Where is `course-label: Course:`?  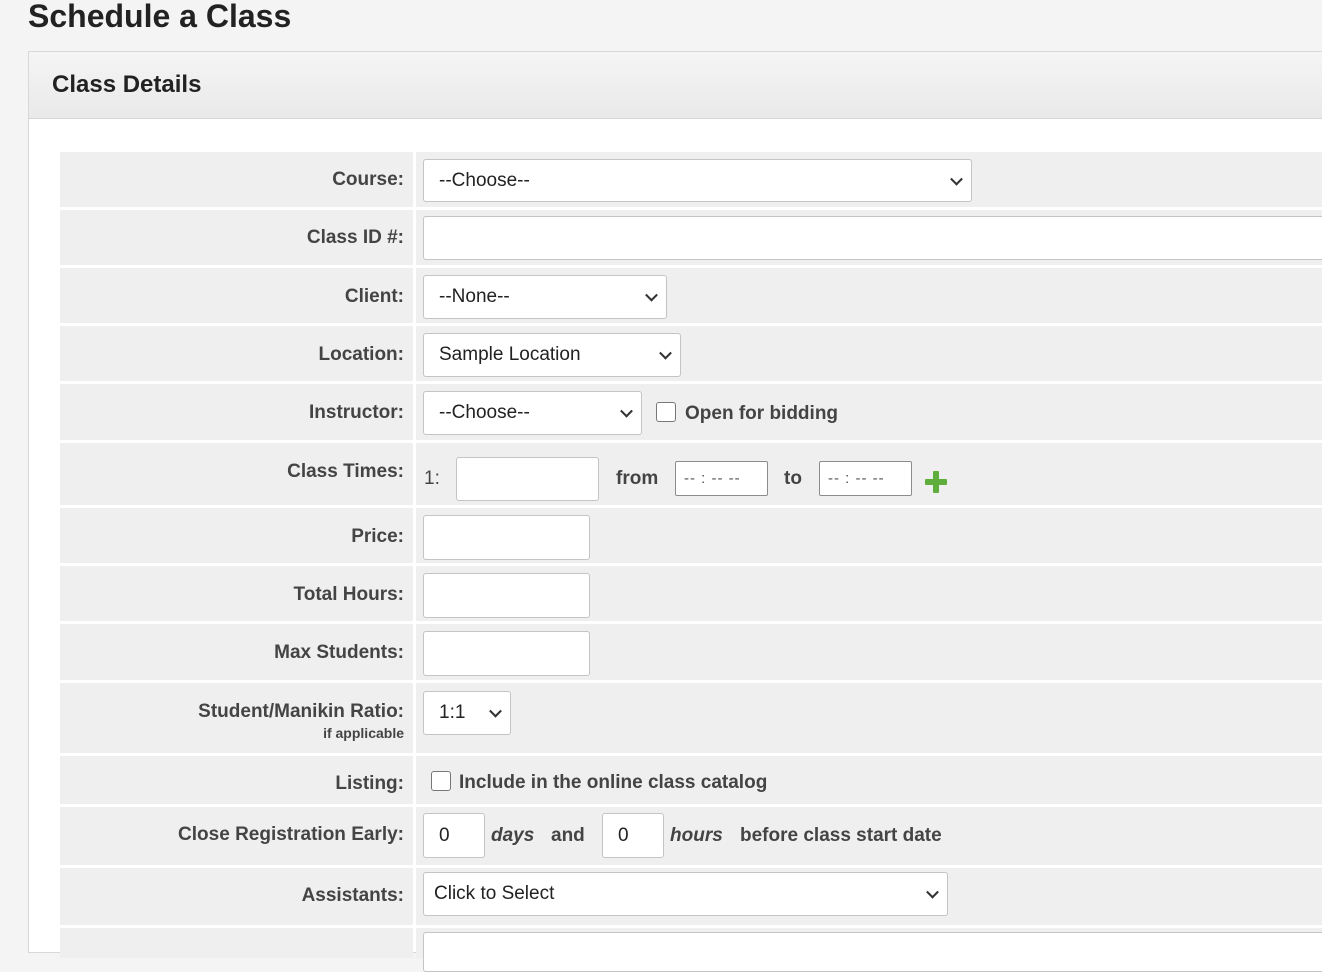
course-label: Course: is located at coordinates (236, 179).